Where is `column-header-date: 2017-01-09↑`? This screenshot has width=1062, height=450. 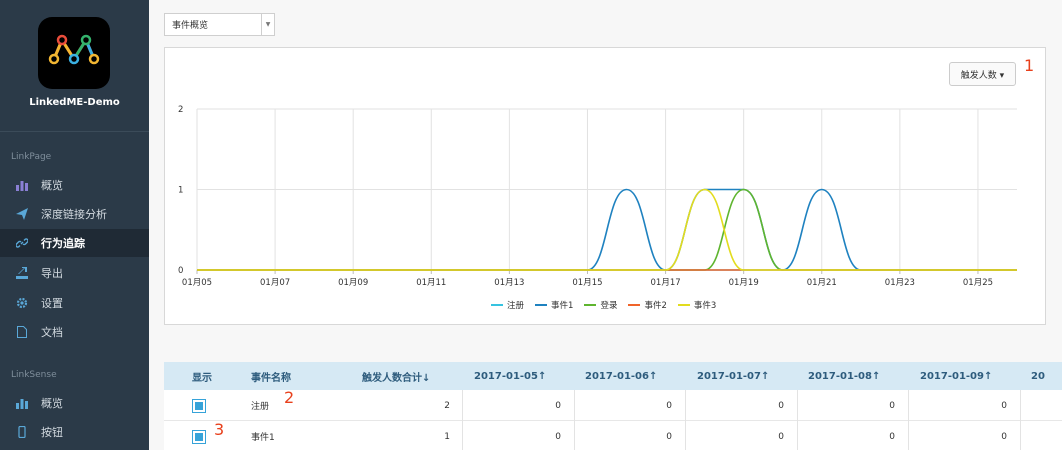
column-header-date: 2017-01-09↑ is located at coordinates (956, 376).